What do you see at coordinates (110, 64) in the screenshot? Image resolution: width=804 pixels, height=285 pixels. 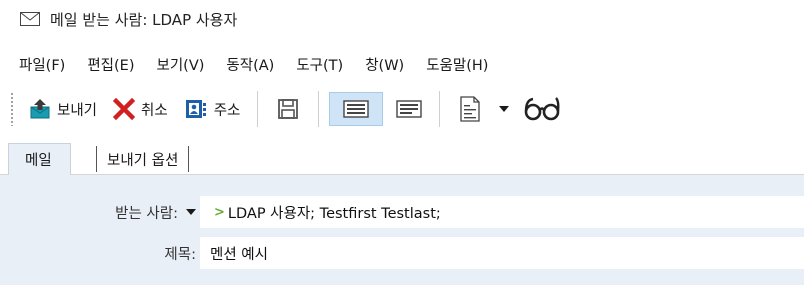 I see `menu-edit: 편집(E)` at bounding box center [110, 64].